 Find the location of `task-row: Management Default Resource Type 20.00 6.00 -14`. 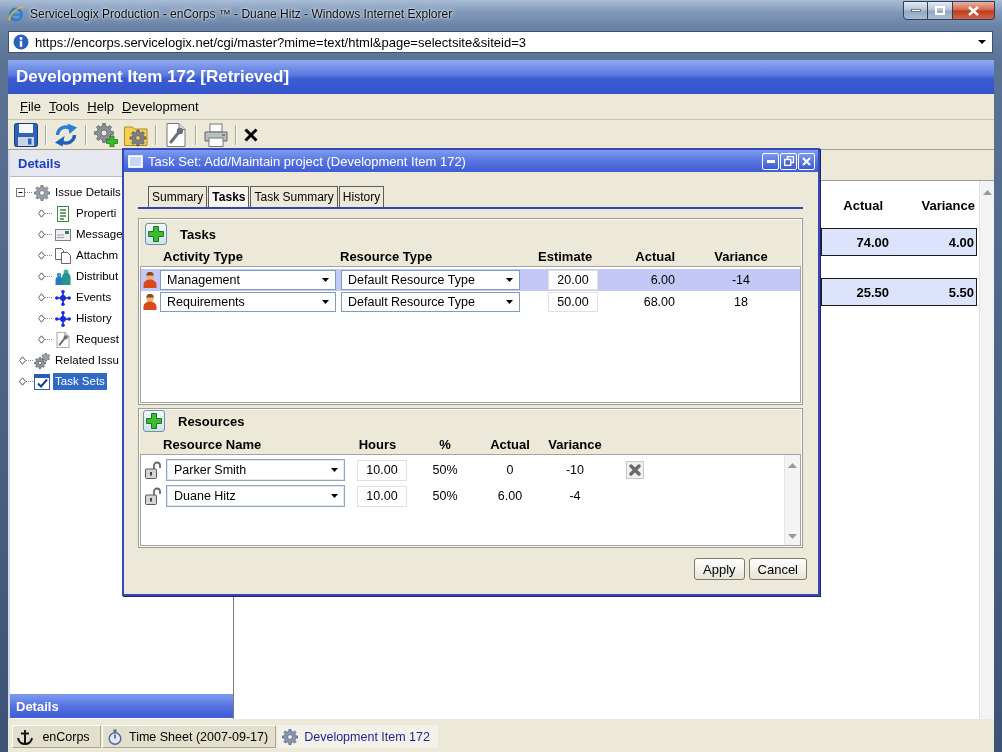

task-row: Management Default Resource Type 20.00 6.00 -14 is located at coordinates (470, 280).